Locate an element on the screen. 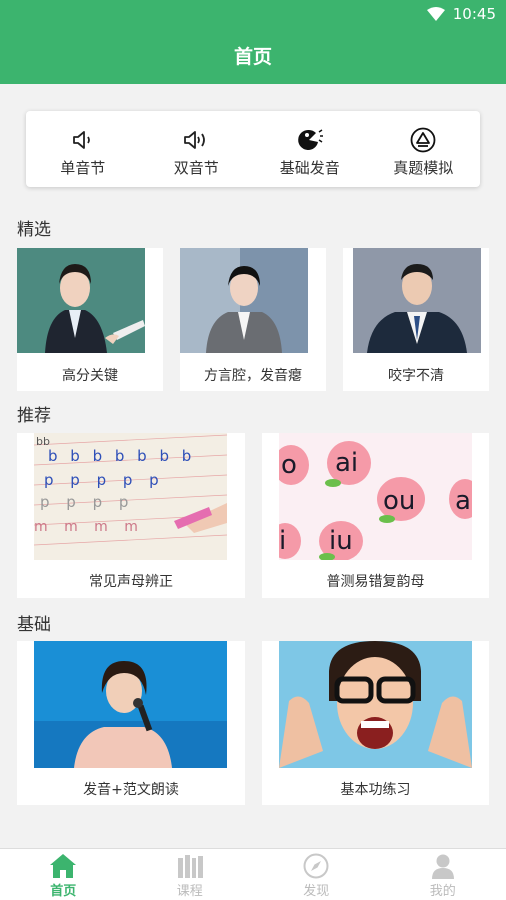 Image resolution: width=506 pixels, height=900 pixels. peach-letter: iu is located at coordinates (341, 541).